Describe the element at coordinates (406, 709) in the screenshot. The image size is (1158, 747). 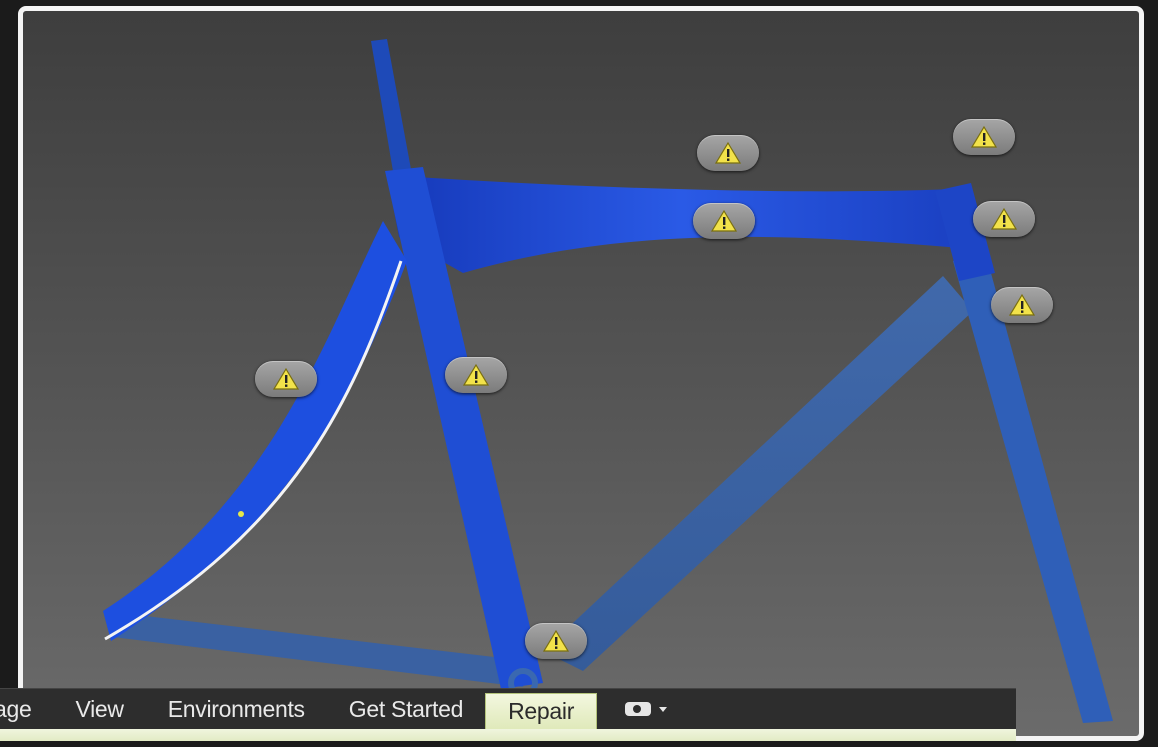
I see `tab-get-started: Get Started` at that location.